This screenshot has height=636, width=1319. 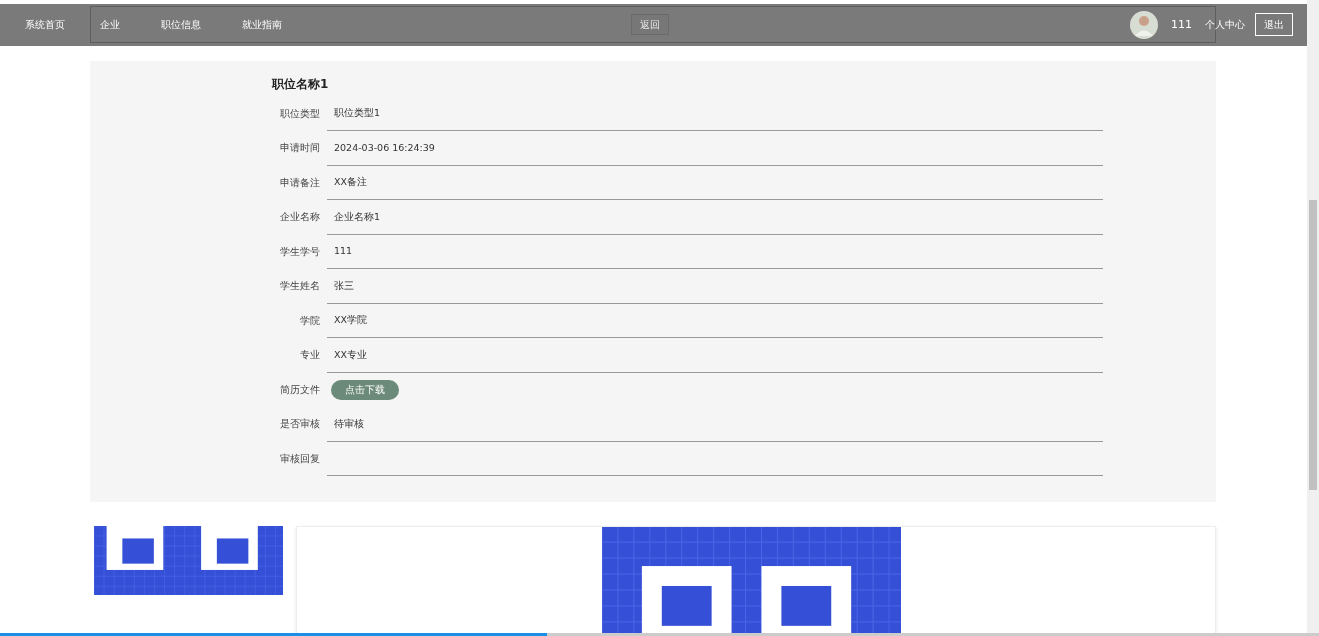 What do you see at coordinates (1181, 24) in the screenshot?
I see `user-name: 111` at bounding box center [1181, 24].